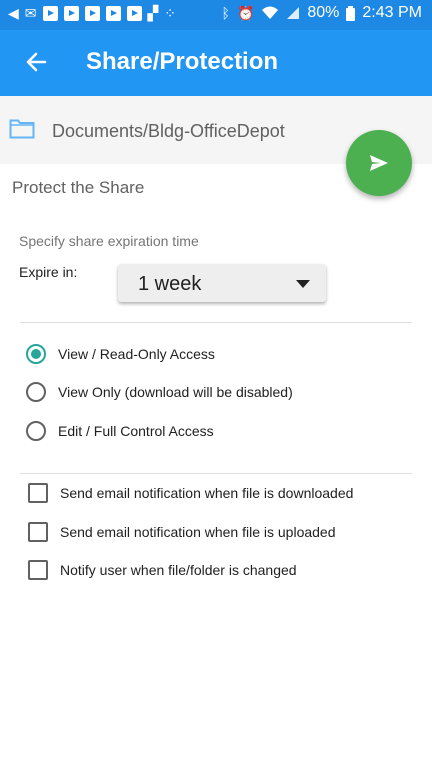 Image resolution: width=432 pixels, height=768 pixels. What do you see at coordinates (22, 129) in the screenshot?
I see `folder-icon` at bounding box center [22, 129].